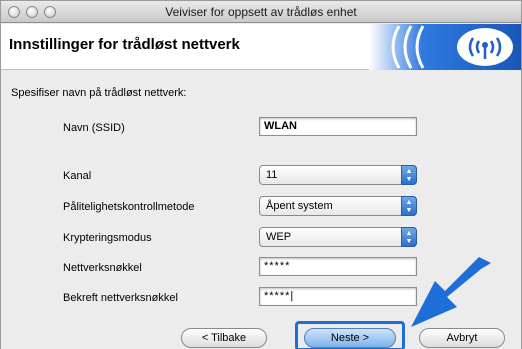 The height and width of the screenshot is (349, 522). Describe the element at coordinates (338, 175) in the screenshot. I see `channel-select: 11 ▲ ▼` at that location.